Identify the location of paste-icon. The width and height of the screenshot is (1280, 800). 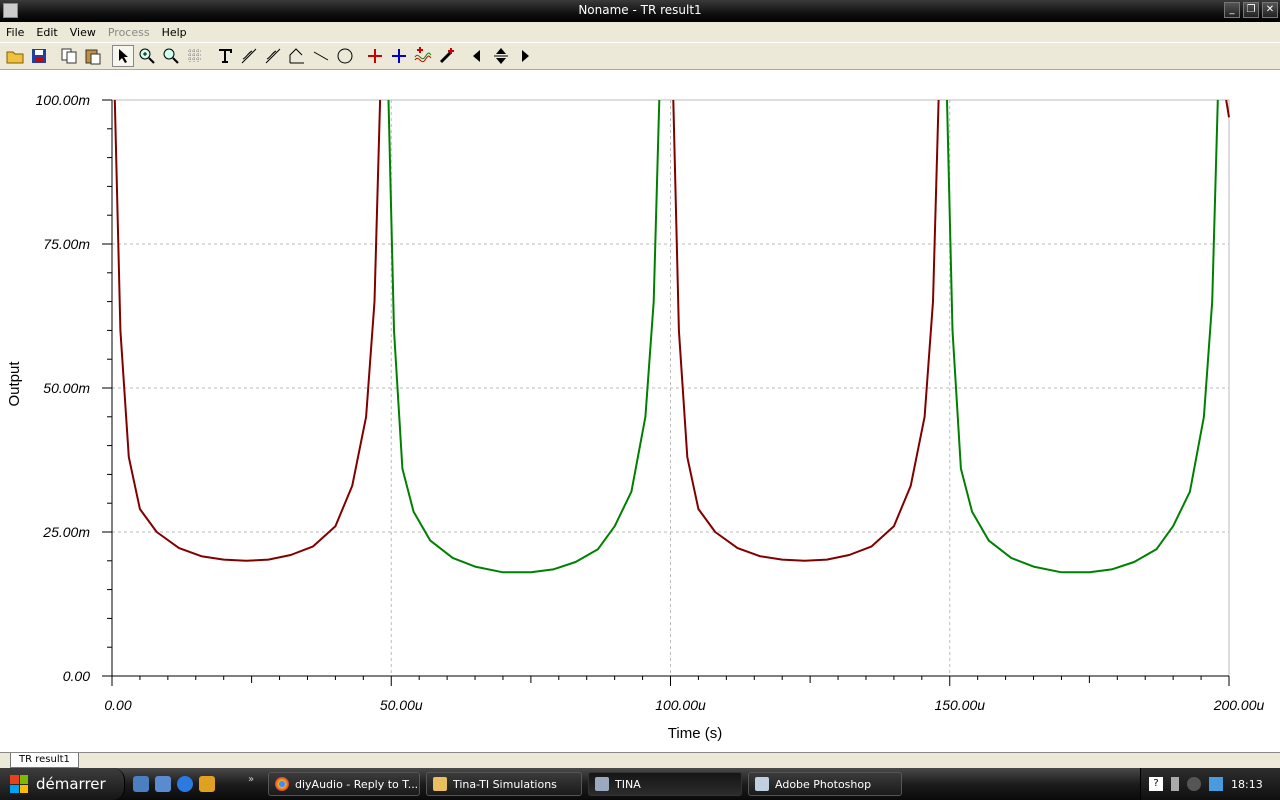
(93, 56).